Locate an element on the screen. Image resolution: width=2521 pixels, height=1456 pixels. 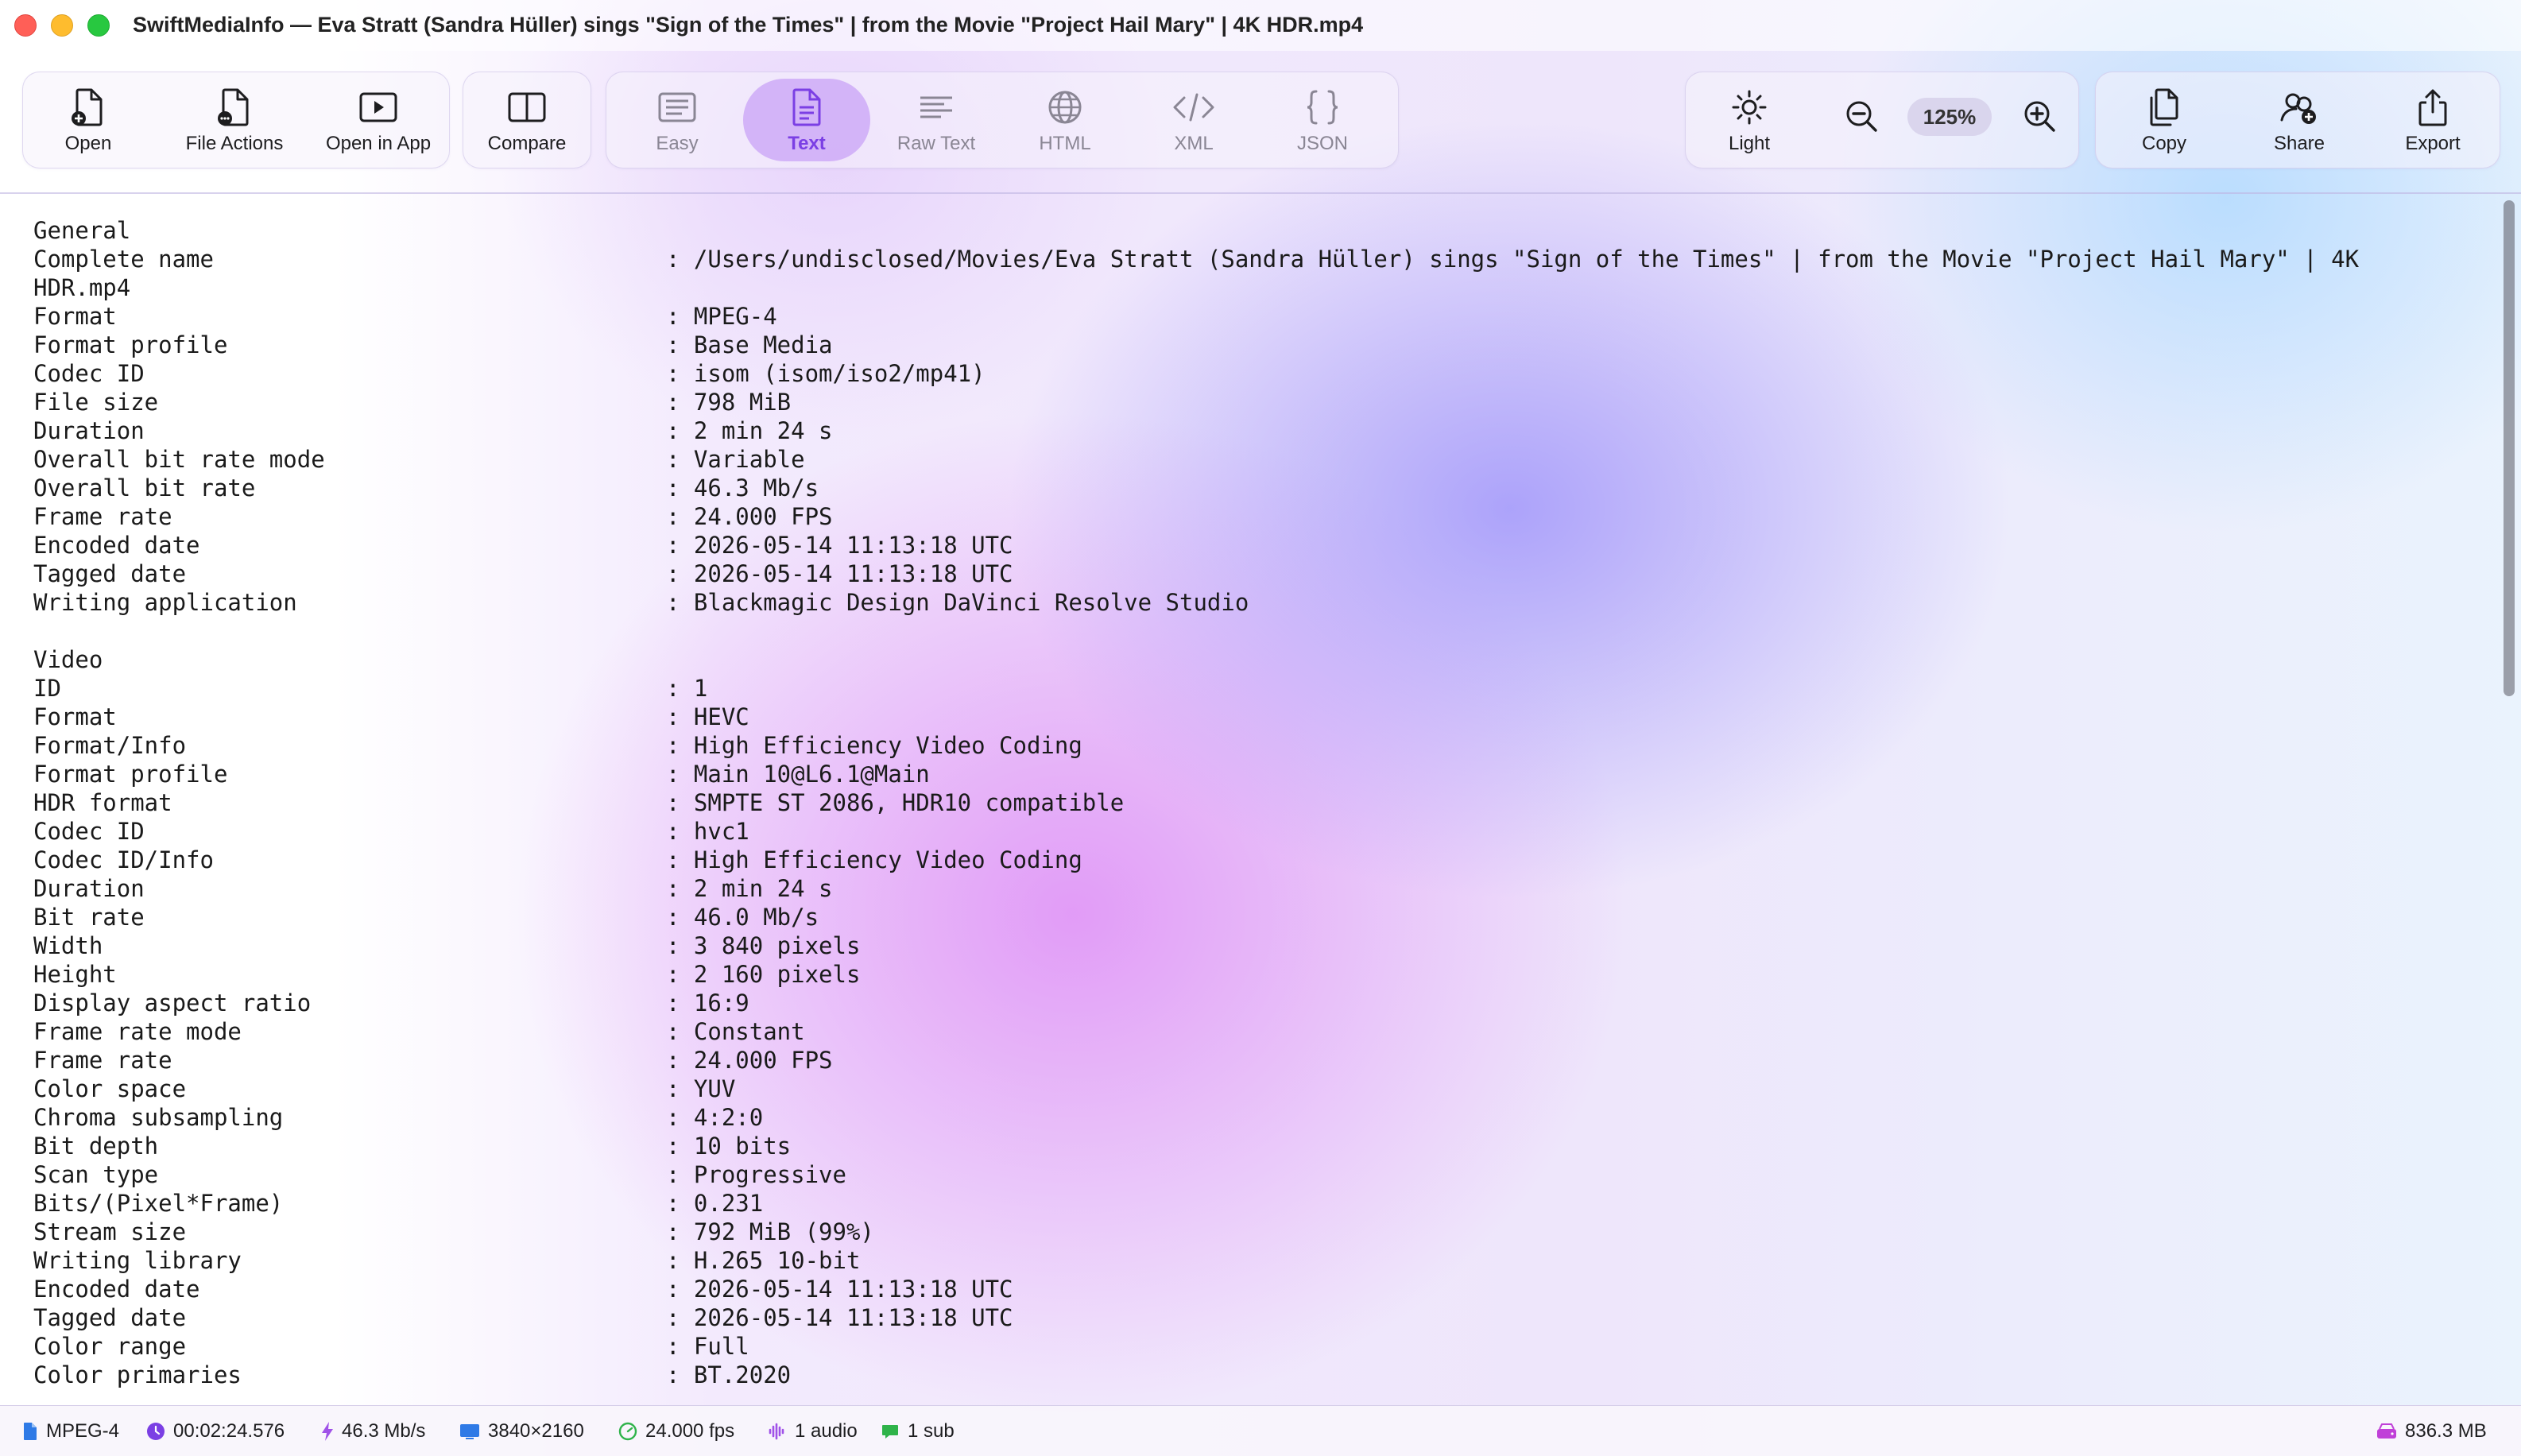
zoom-level: 125% is located at coordinates (1949, 117).